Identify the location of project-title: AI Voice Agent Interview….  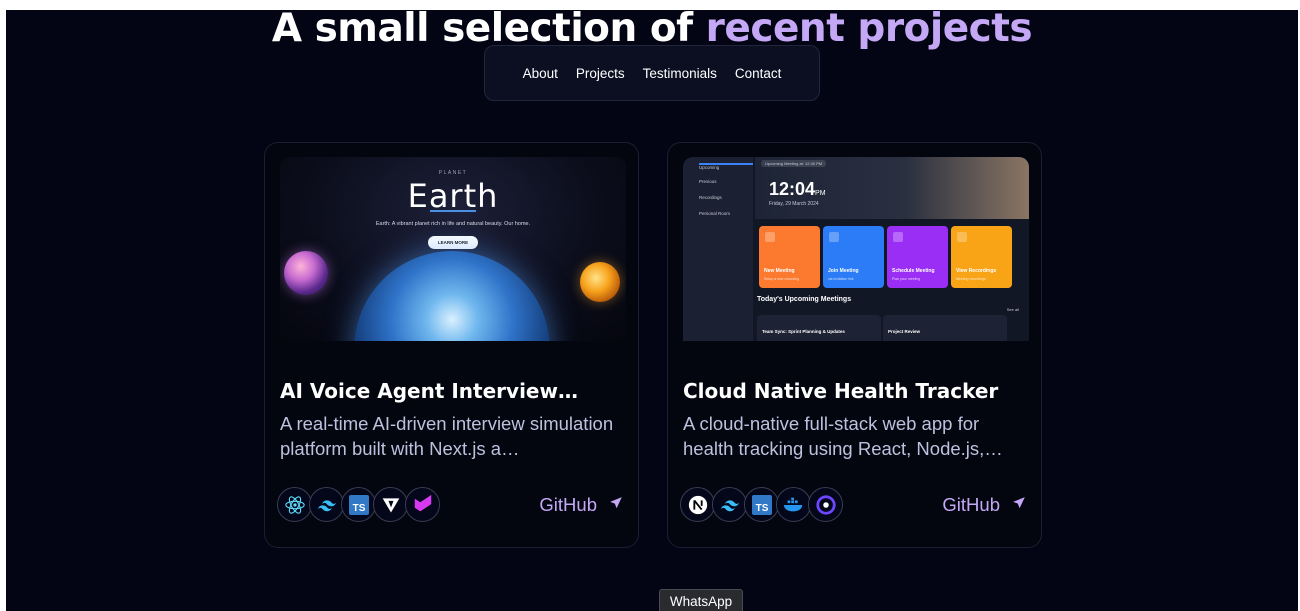
(429, 391).